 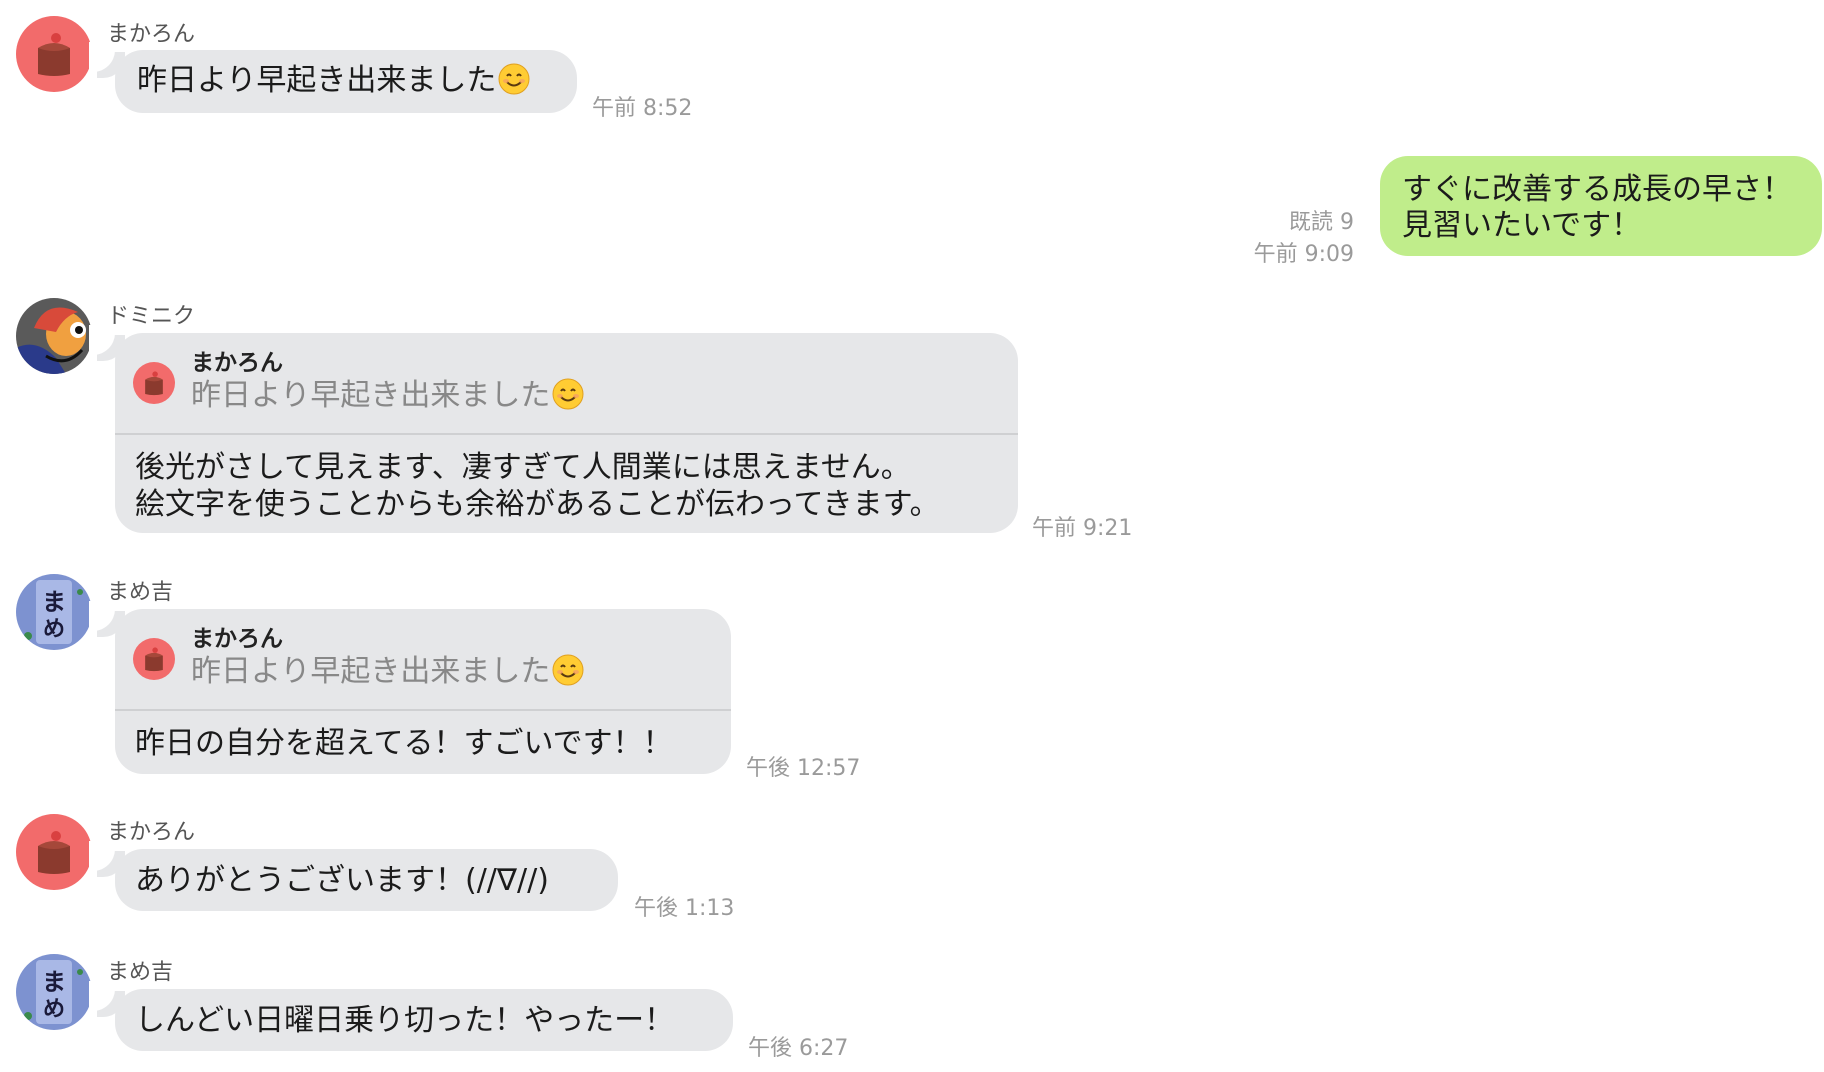 What do you see at coordinates (684, 908) in the screenshot?
I see `message-time: 午後 1:13` at bounding box center [684, 908].